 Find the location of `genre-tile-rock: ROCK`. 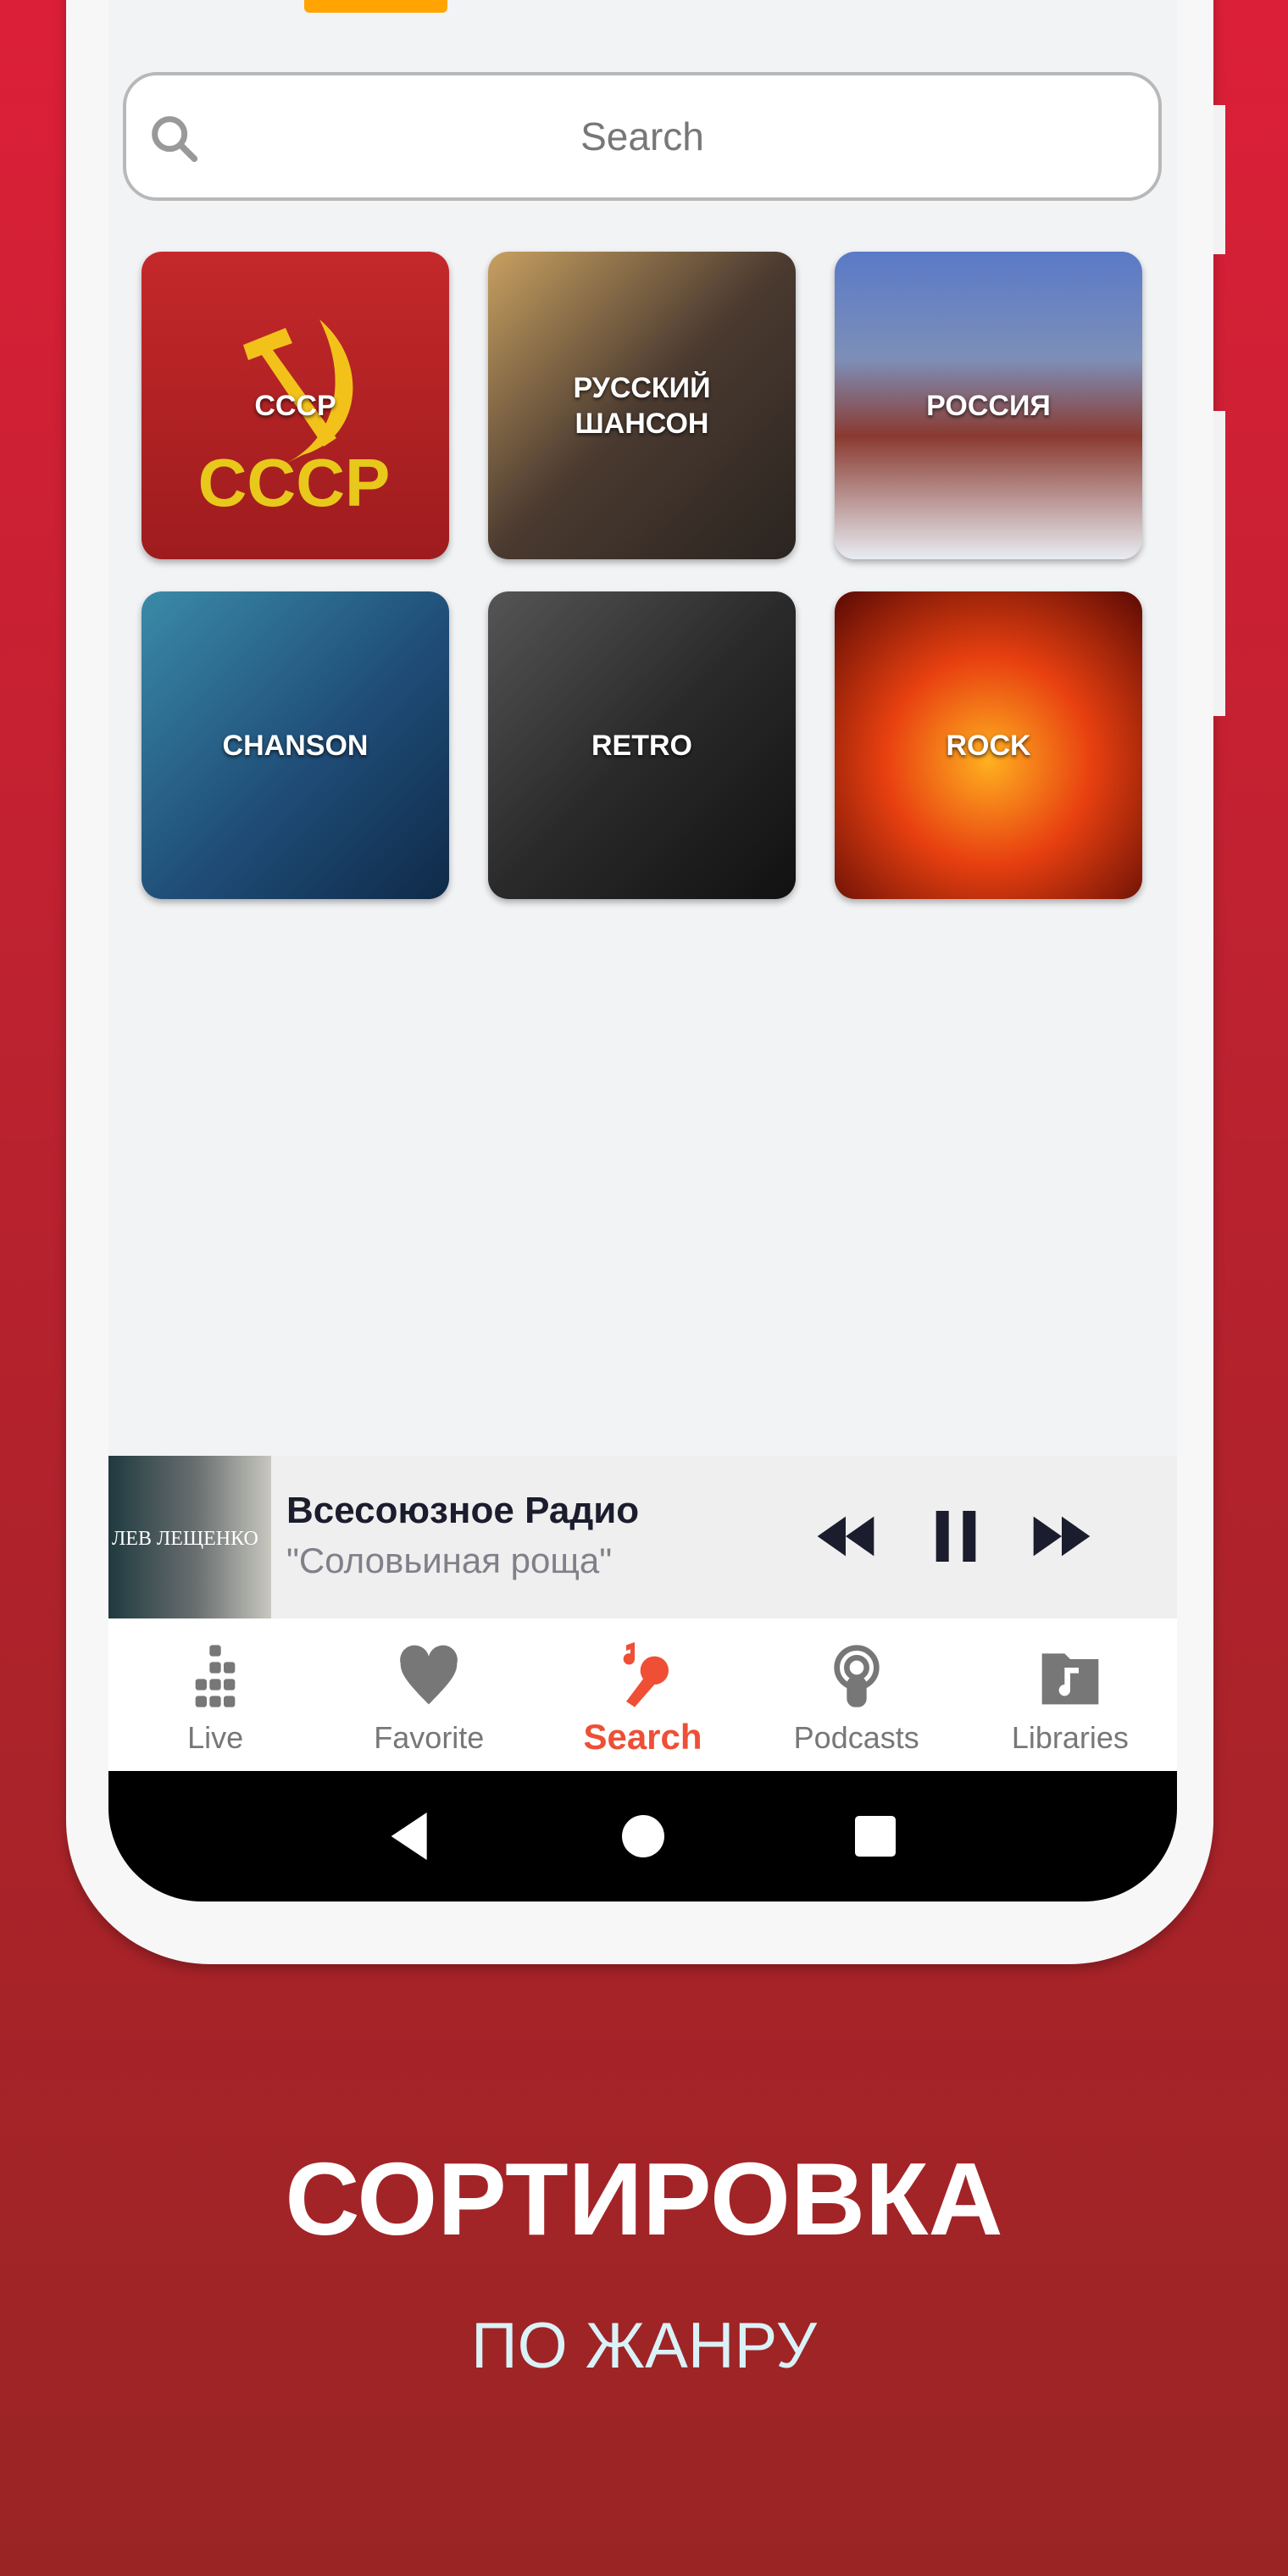

genre-tile-rock: ROCK is located at coordinates (988, 745).